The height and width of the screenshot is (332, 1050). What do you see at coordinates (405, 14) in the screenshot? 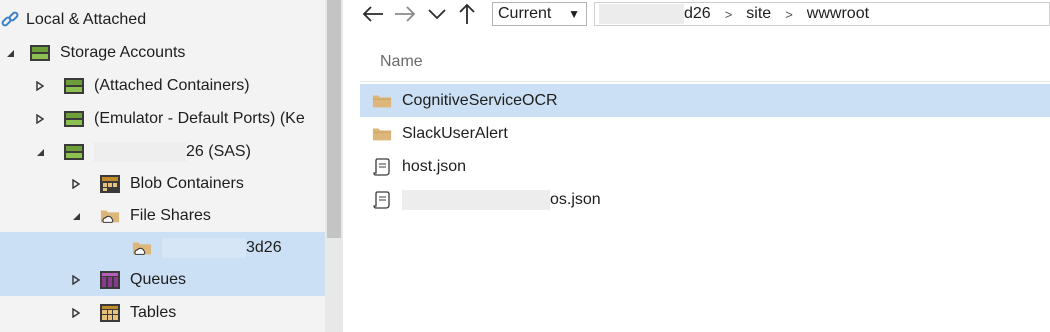
I see `forward-arrow-icon` at bounding box center [405, 14].